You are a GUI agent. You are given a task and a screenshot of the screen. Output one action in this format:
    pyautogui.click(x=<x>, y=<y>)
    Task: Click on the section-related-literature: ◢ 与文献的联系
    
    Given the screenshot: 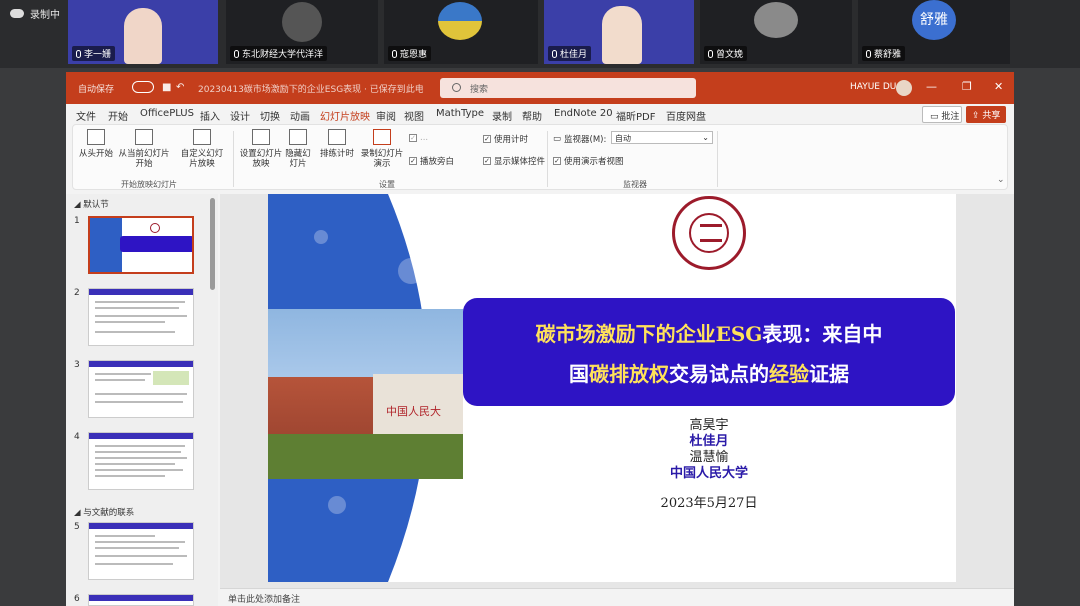 What is the action you would take?
    pyautogui.click(x=104, y=512)
    